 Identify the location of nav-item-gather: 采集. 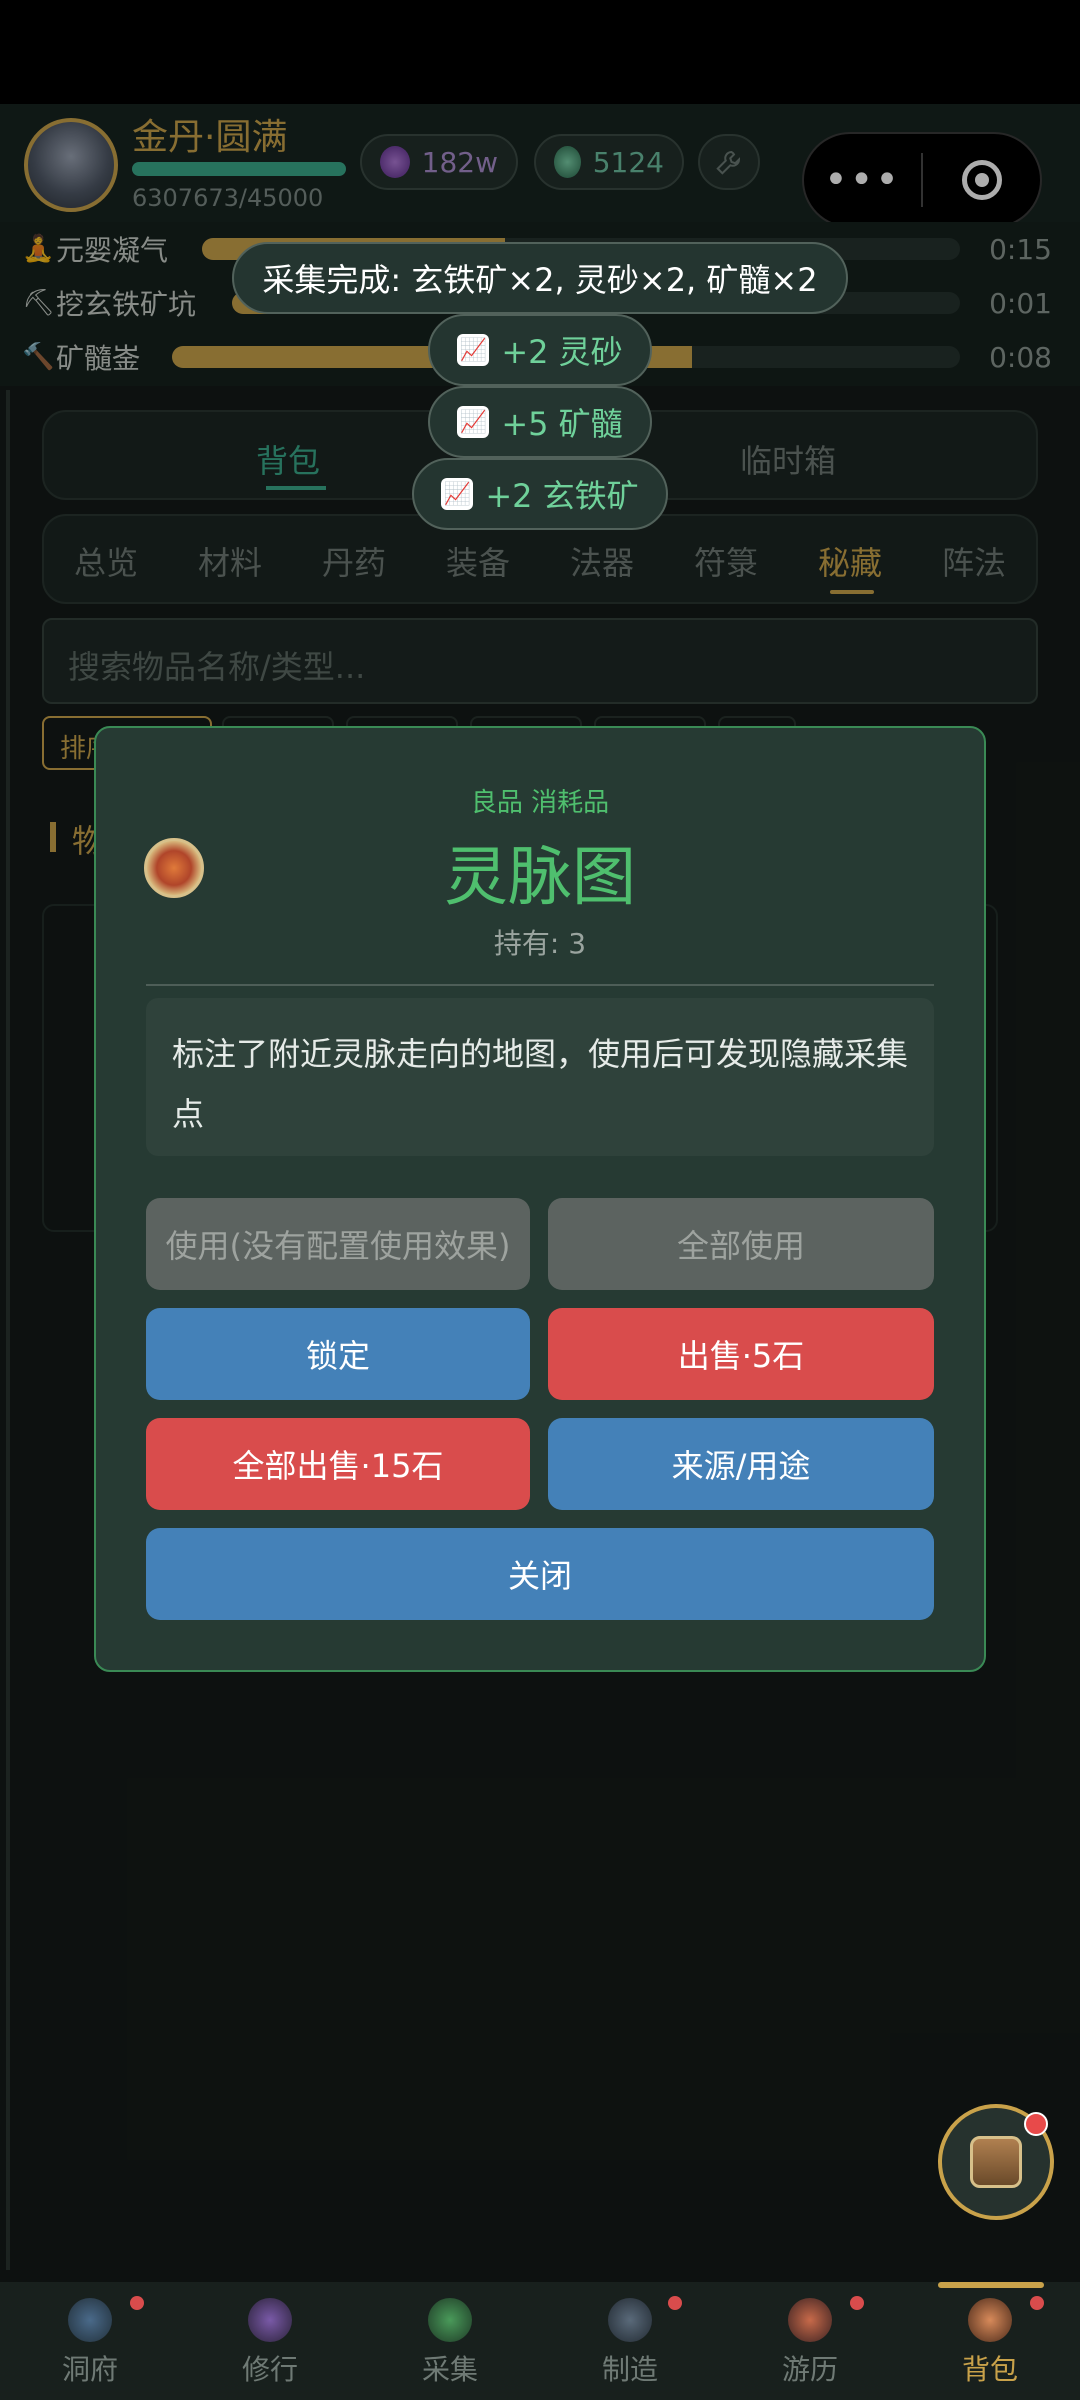
(450, 2338).